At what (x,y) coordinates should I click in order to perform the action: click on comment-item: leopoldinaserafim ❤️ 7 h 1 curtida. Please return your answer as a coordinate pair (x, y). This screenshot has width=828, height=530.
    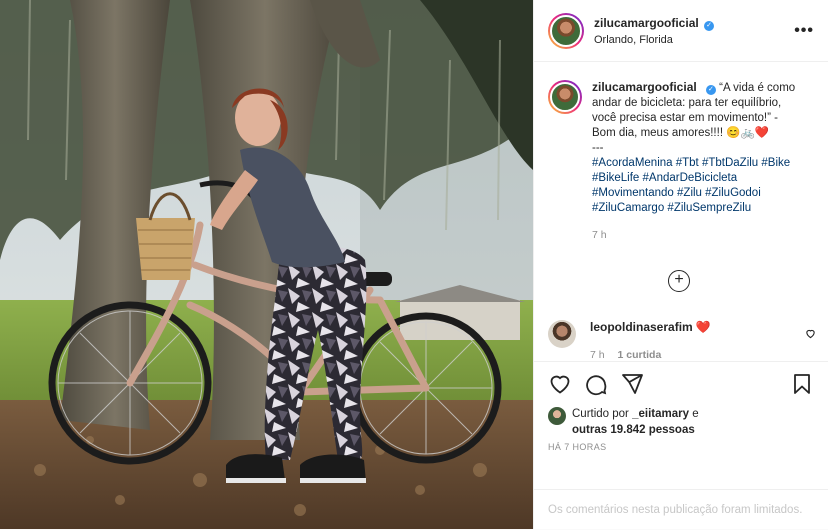
    Looking at the image, I should click on (682, 340).